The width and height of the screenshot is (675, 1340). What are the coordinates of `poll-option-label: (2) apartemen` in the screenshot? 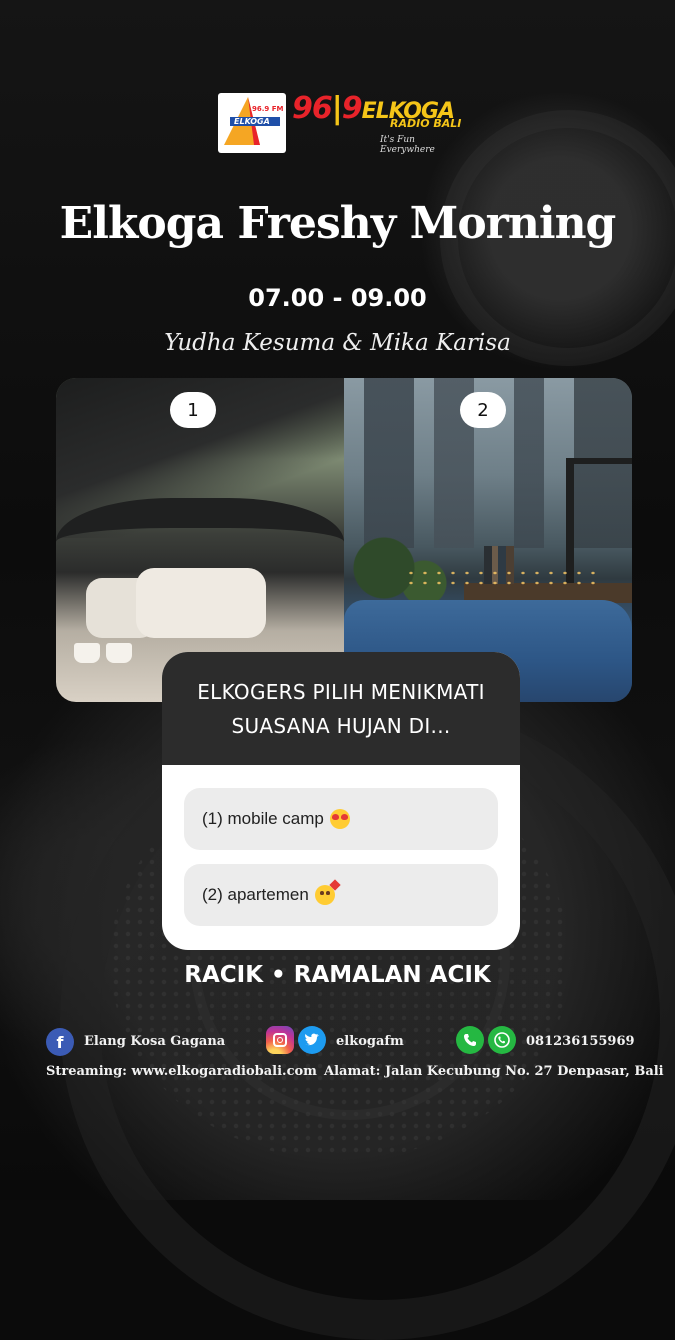 It's located at (255, 894).